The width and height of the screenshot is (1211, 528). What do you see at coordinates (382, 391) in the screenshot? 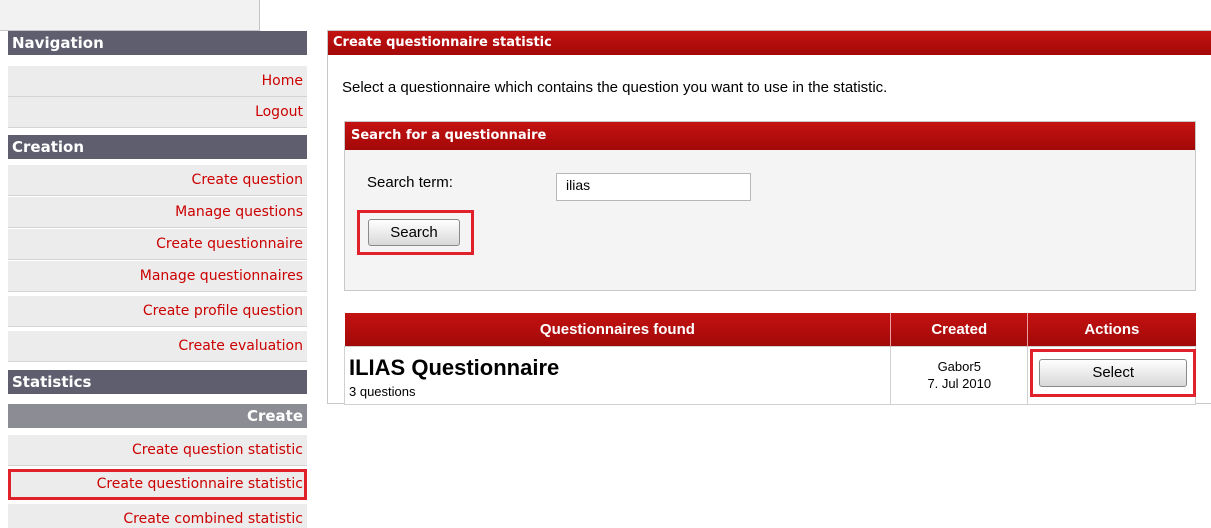
I see `questionnaire-question-count: 3 questions` at bounding box center [382, 391].